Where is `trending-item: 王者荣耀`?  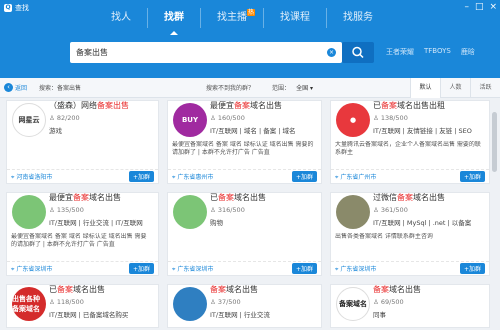 trending-item: 王者荣耀 is located at coordinates (400, 52).